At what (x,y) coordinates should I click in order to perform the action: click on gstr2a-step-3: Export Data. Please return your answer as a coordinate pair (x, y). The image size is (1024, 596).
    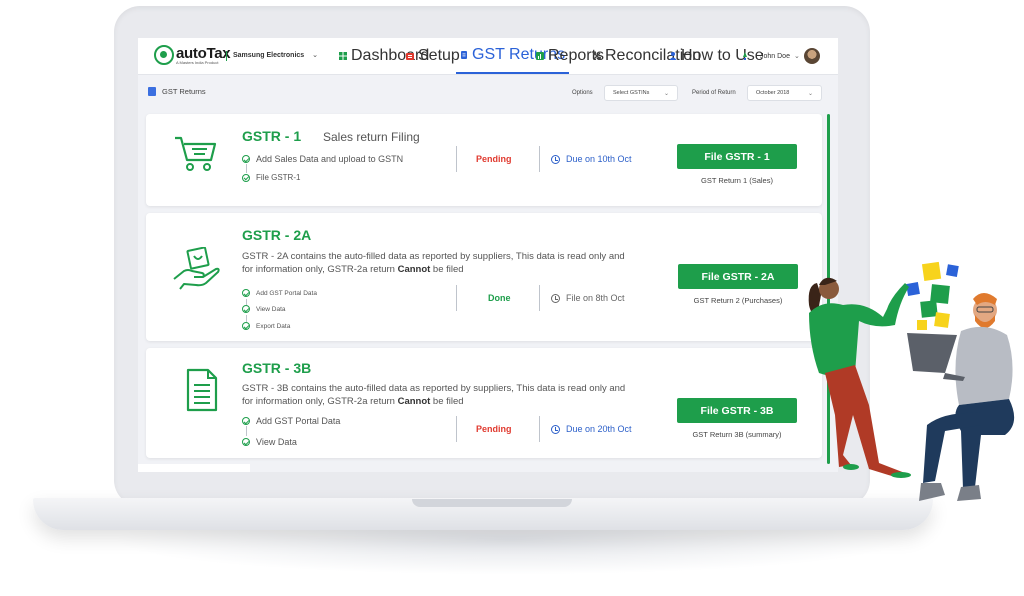
    Looking at the image, I should click on (266, 326).